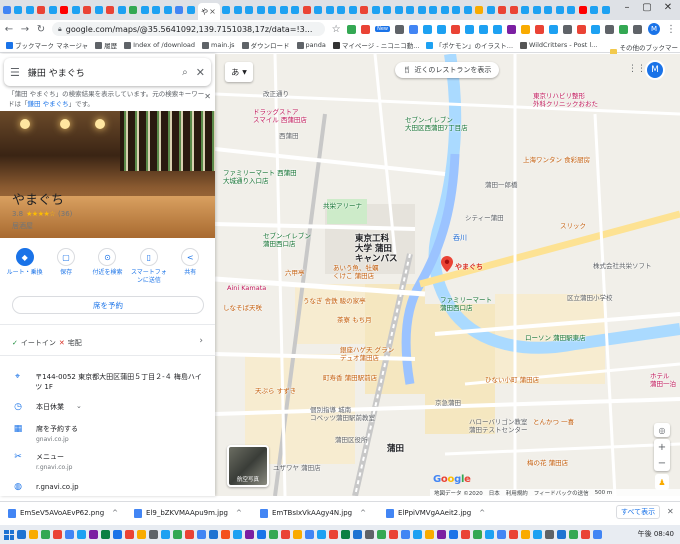  Describe the element at coordinates (190, 266) in the screenshot. I see `action-button: < 共有` at that location.